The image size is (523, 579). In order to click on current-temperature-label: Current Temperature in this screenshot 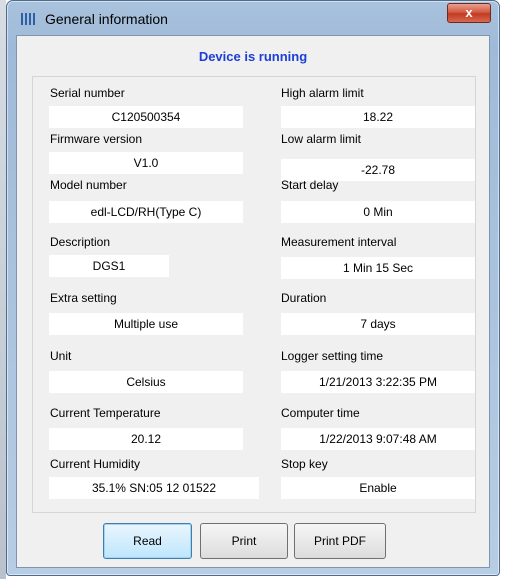, I will do `click(105, 413)`.